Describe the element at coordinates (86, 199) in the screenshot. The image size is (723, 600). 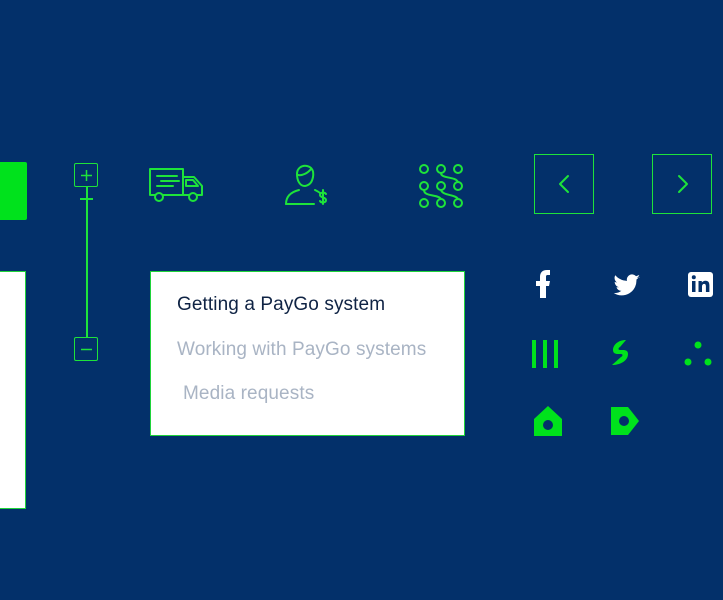
I see `slider-handle` at that location.